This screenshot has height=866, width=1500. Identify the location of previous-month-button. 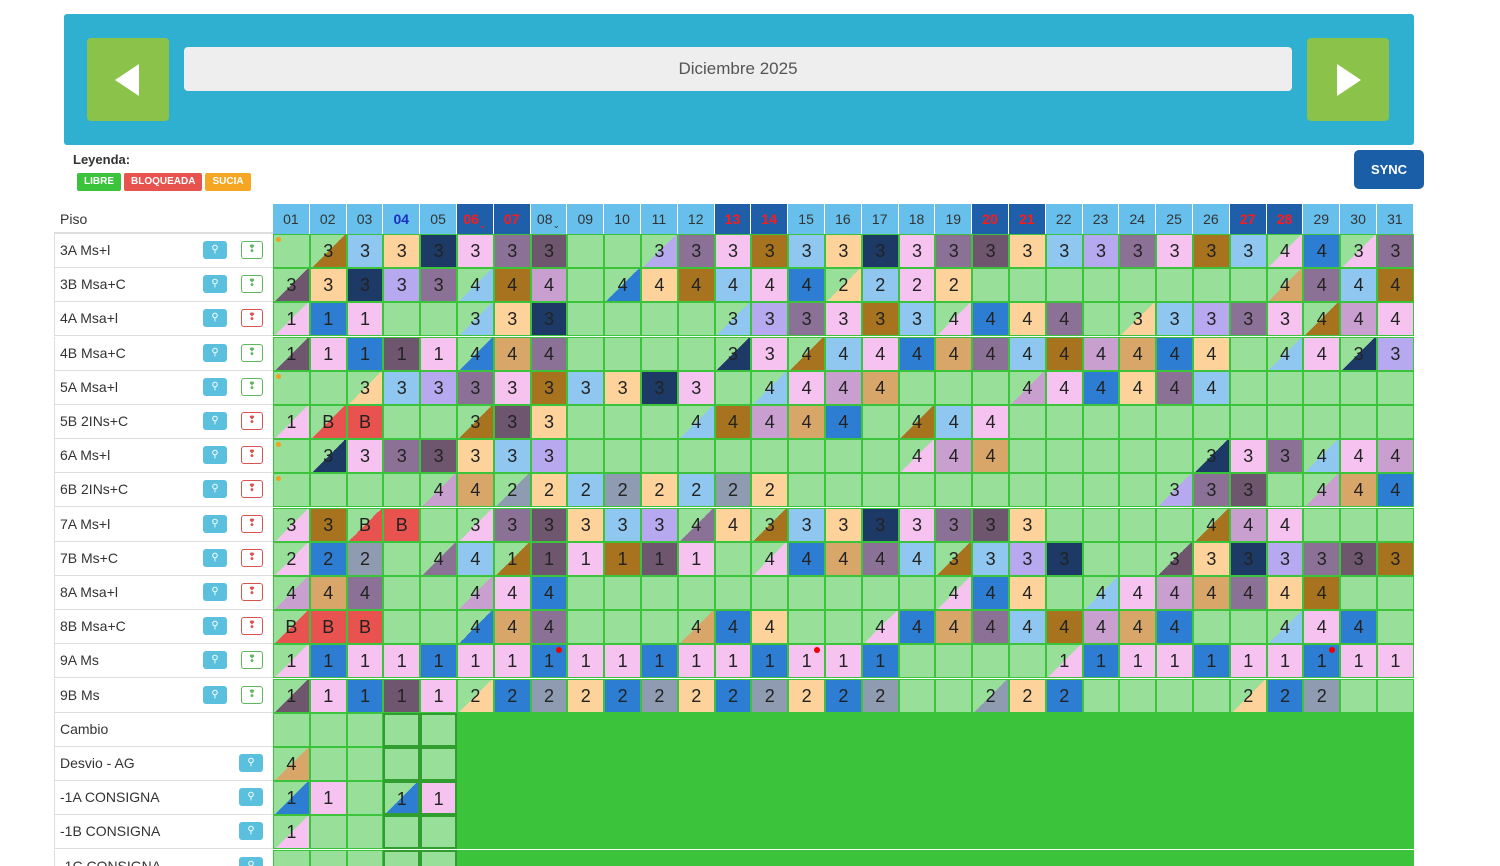
(128, 79).